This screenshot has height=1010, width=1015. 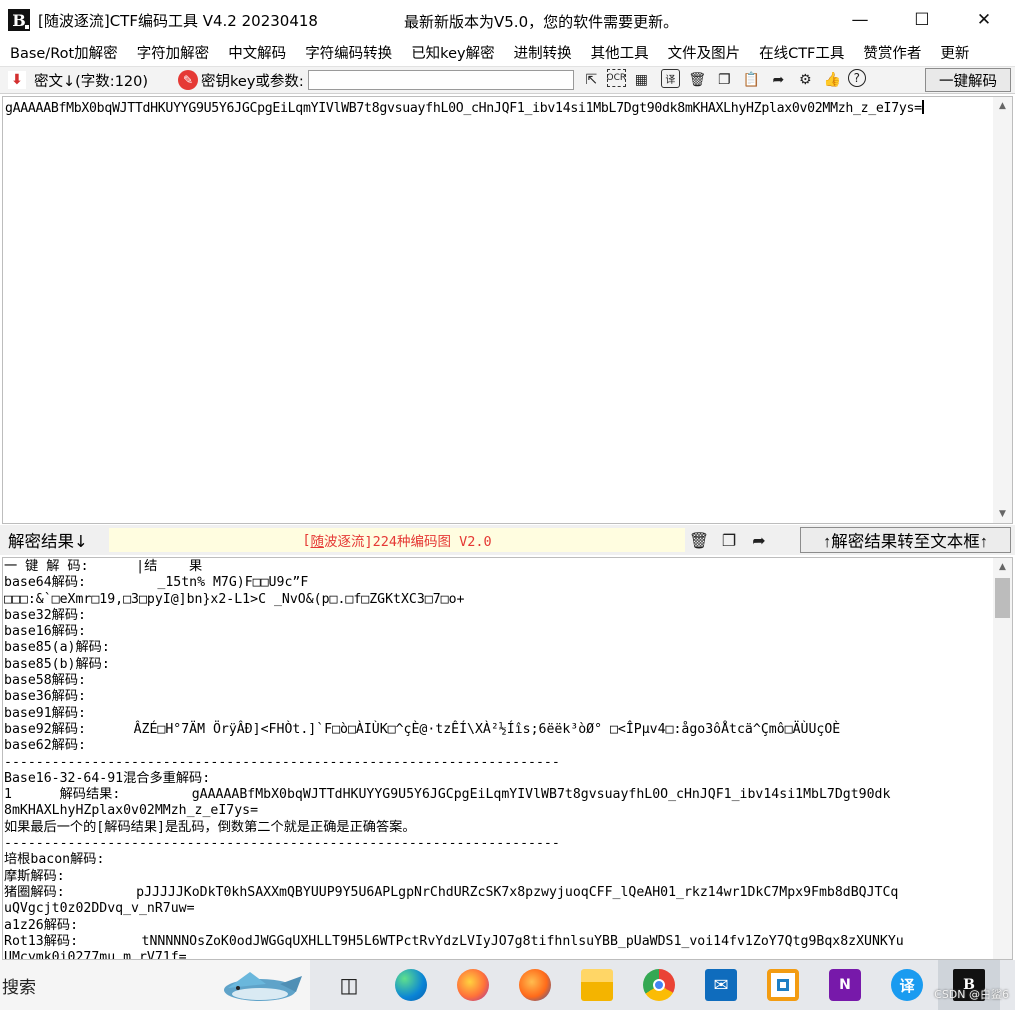 What do you see at coordinates (922, 20) in the screenshot?
I see `maximize-button: ☐` at bounding box center [922, 20].